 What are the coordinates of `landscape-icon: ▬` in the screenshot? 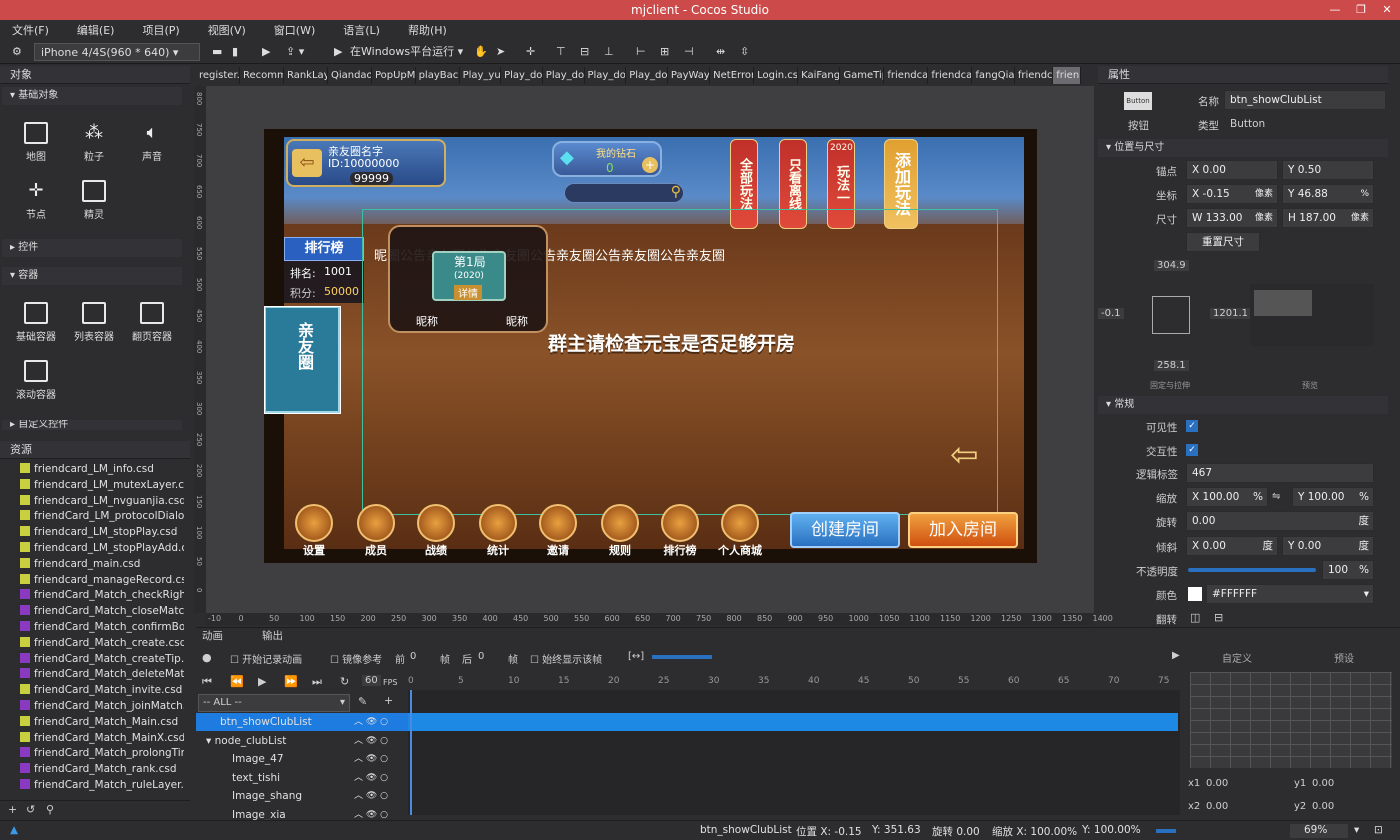 It's located at (217, 52).